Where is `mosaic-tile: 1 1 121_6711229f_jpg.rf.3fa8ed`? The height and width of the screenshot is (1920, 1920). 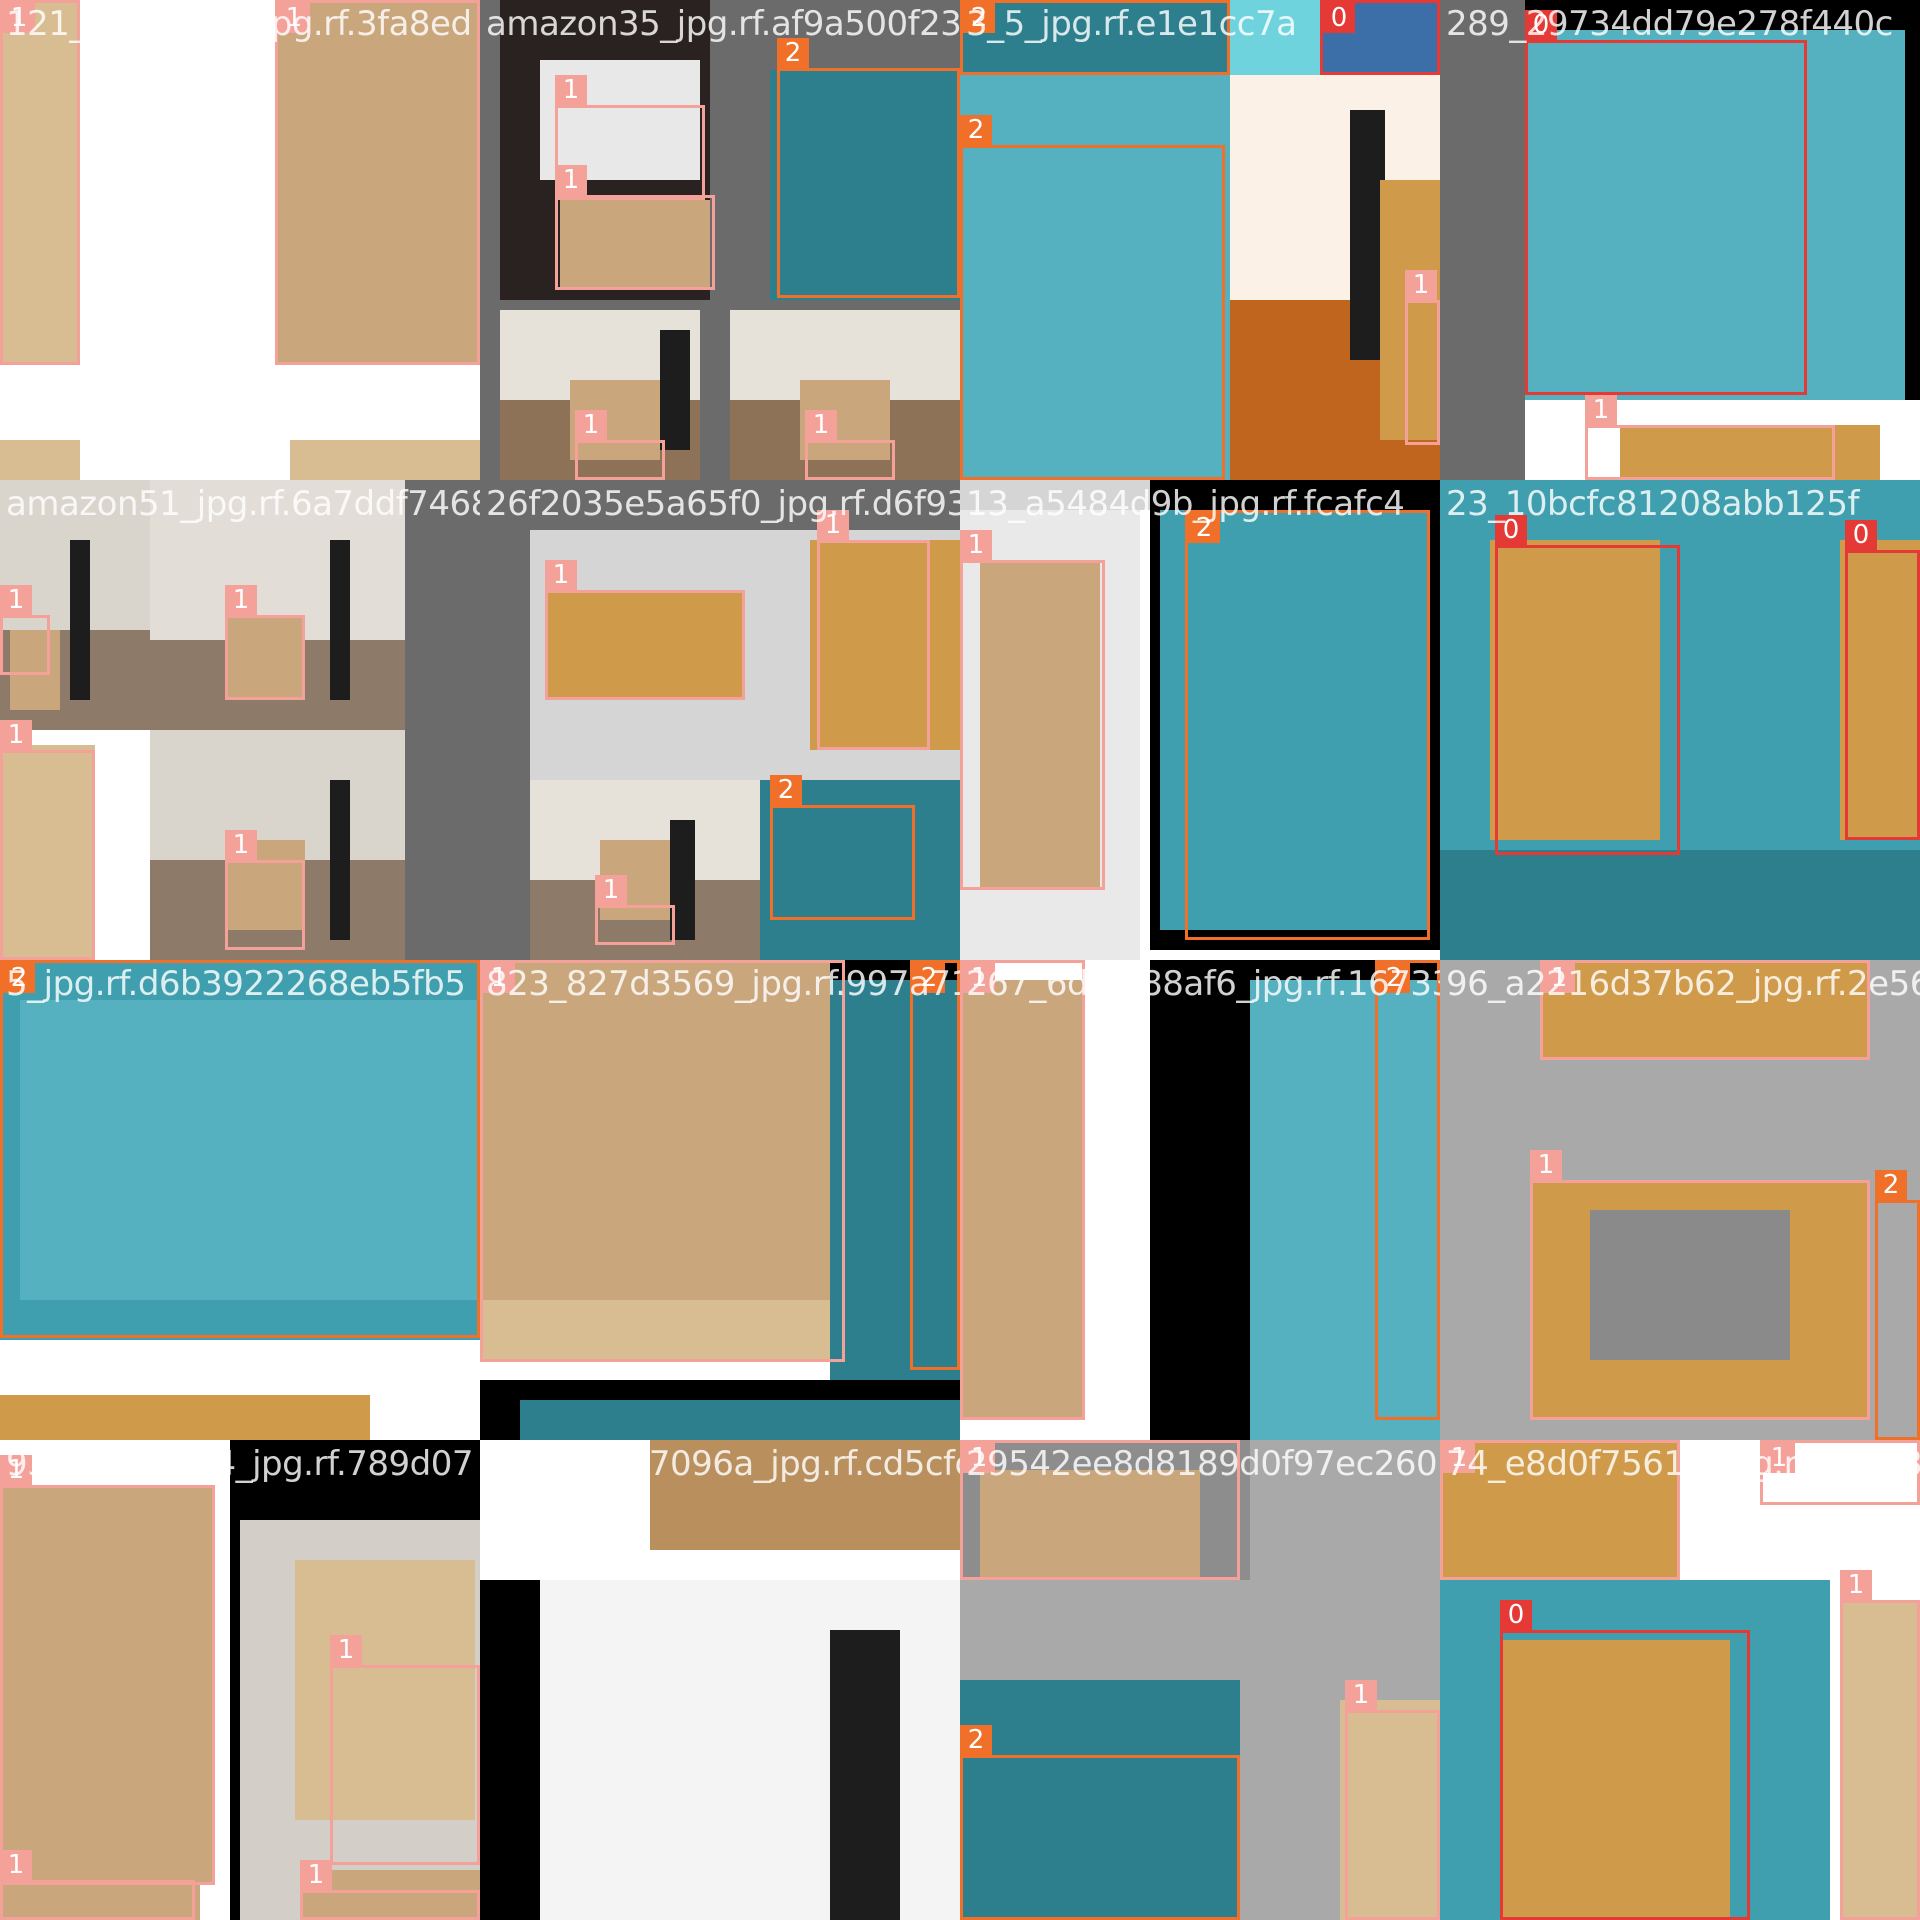 mosaic-tile: 1 1 121_6711229f_jpg.rf.3fa8ed is located at coordinates (240, 240).